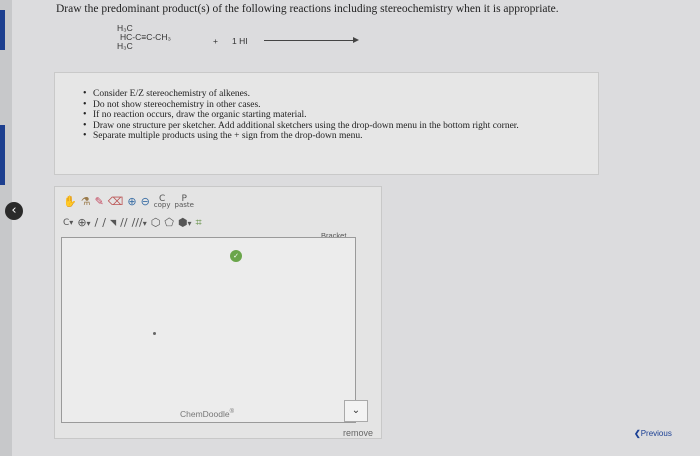 The image size is (700, 456). What do you see at coordinates (97, 223) in the screenshot?
I see `single-bond-icon: /` at bounding box center [97, 223].